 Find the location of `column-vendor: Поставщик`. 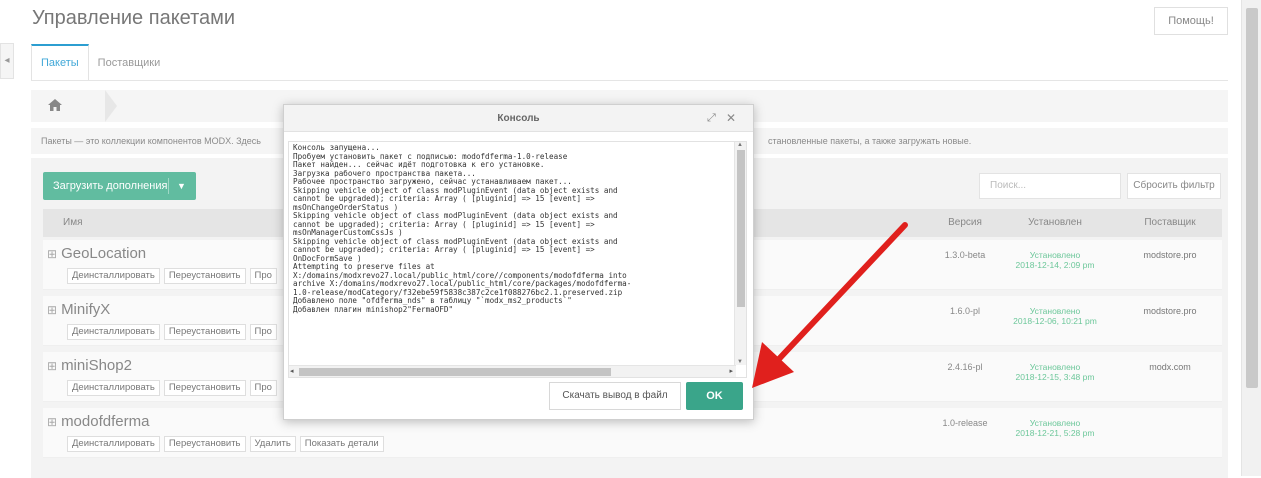

column-vendor: Поставщик is located at coordinates (1170, 223).